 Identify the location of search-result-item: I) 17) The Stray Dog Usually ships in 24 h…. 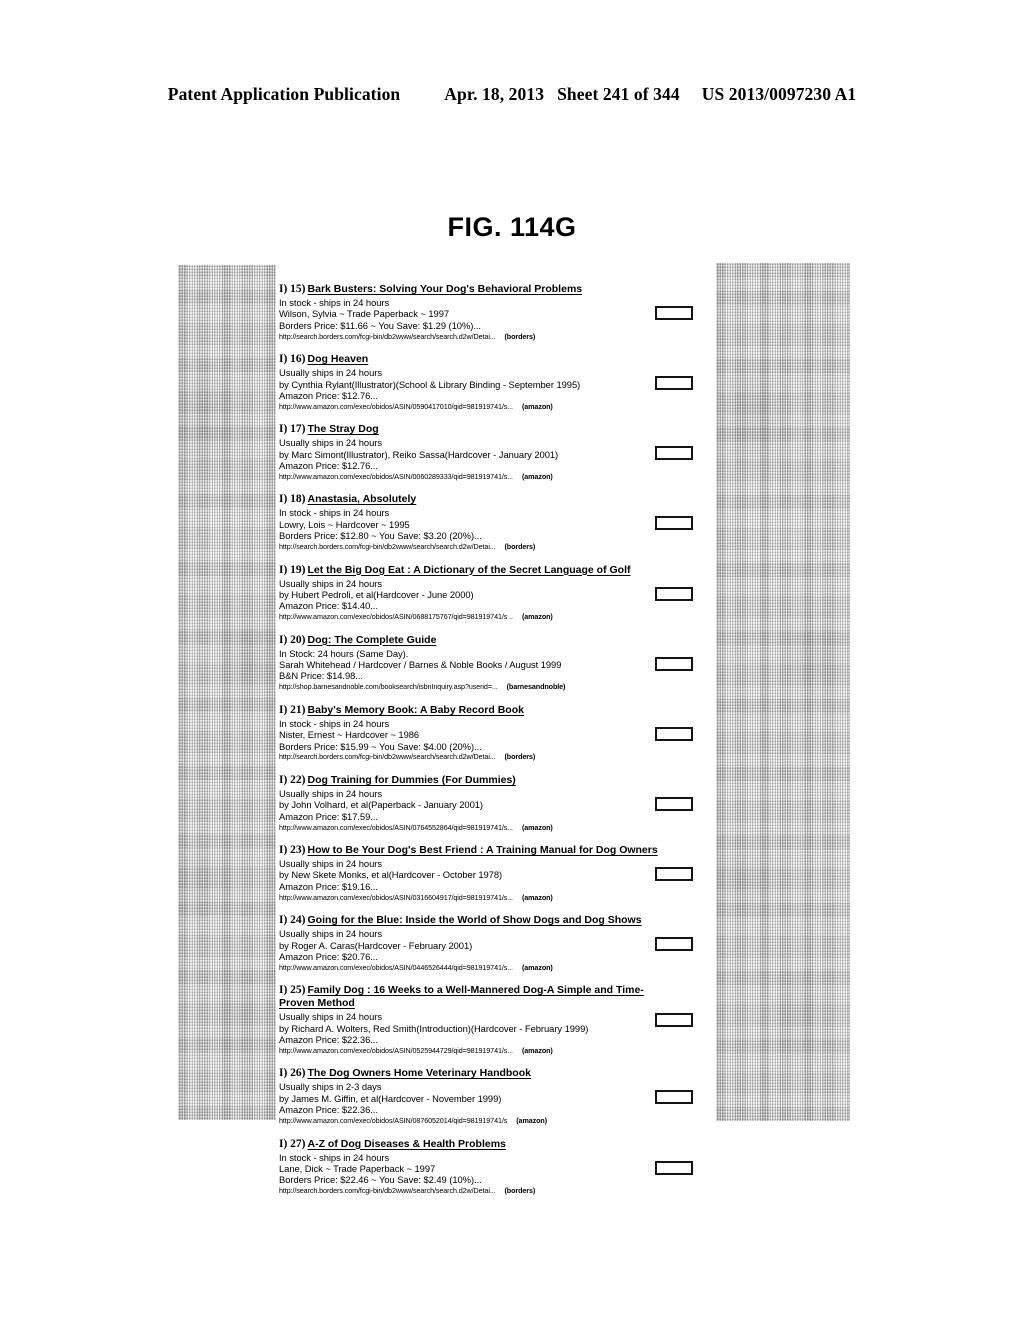
(479, 452).